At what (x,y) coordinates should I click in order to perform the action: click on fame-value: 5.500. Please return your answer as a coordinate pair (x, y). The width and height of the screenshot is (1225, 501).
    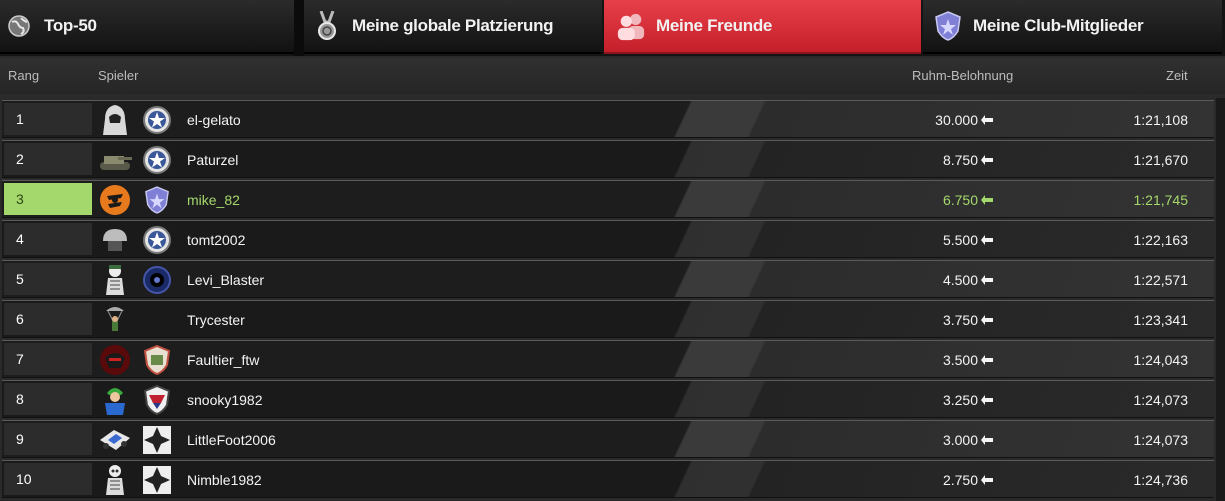
    Looking at the image, I should click on (960, 240).